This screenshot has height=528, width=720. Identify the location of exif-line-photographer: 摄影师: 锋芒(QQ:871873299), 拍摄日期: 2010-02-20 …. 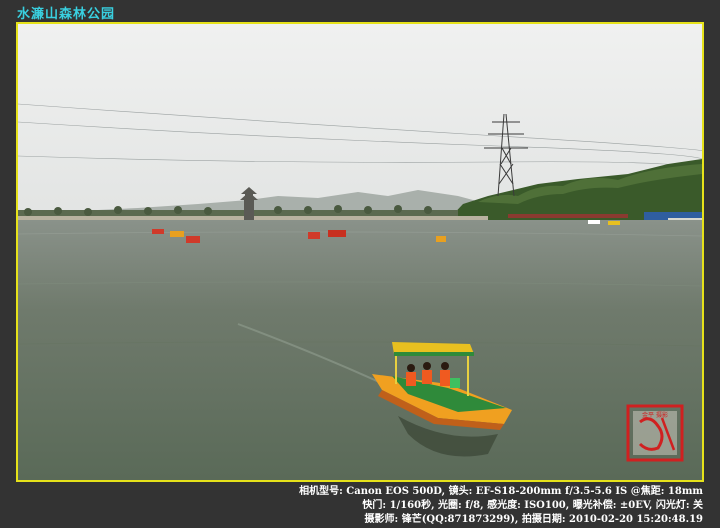
(533, 519).